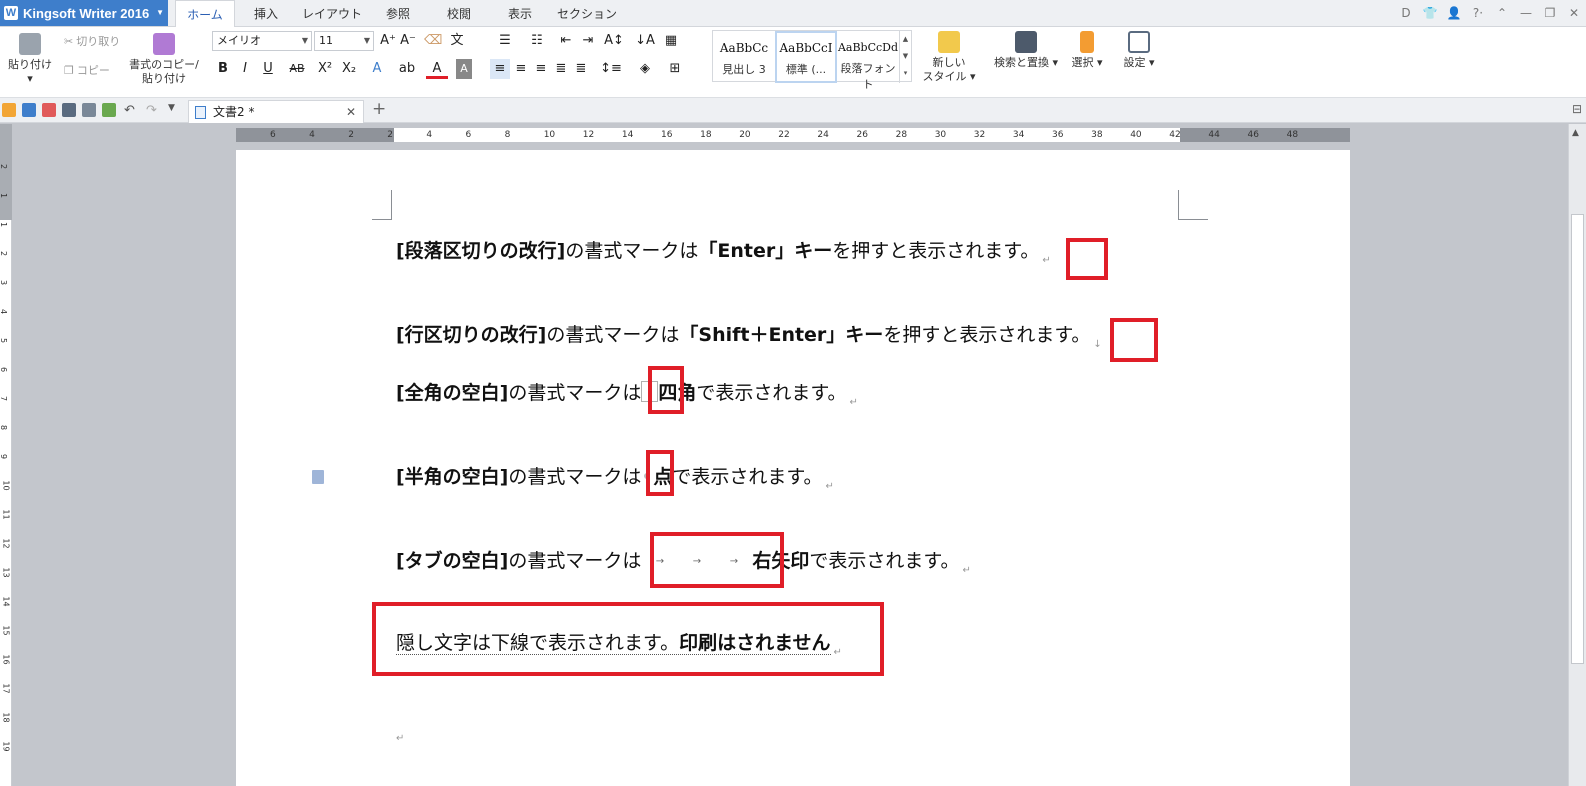 Image resolution: width=1586 pixels, height=786 pixels. I want to click on minimize-button: —, so click(1526, 13).